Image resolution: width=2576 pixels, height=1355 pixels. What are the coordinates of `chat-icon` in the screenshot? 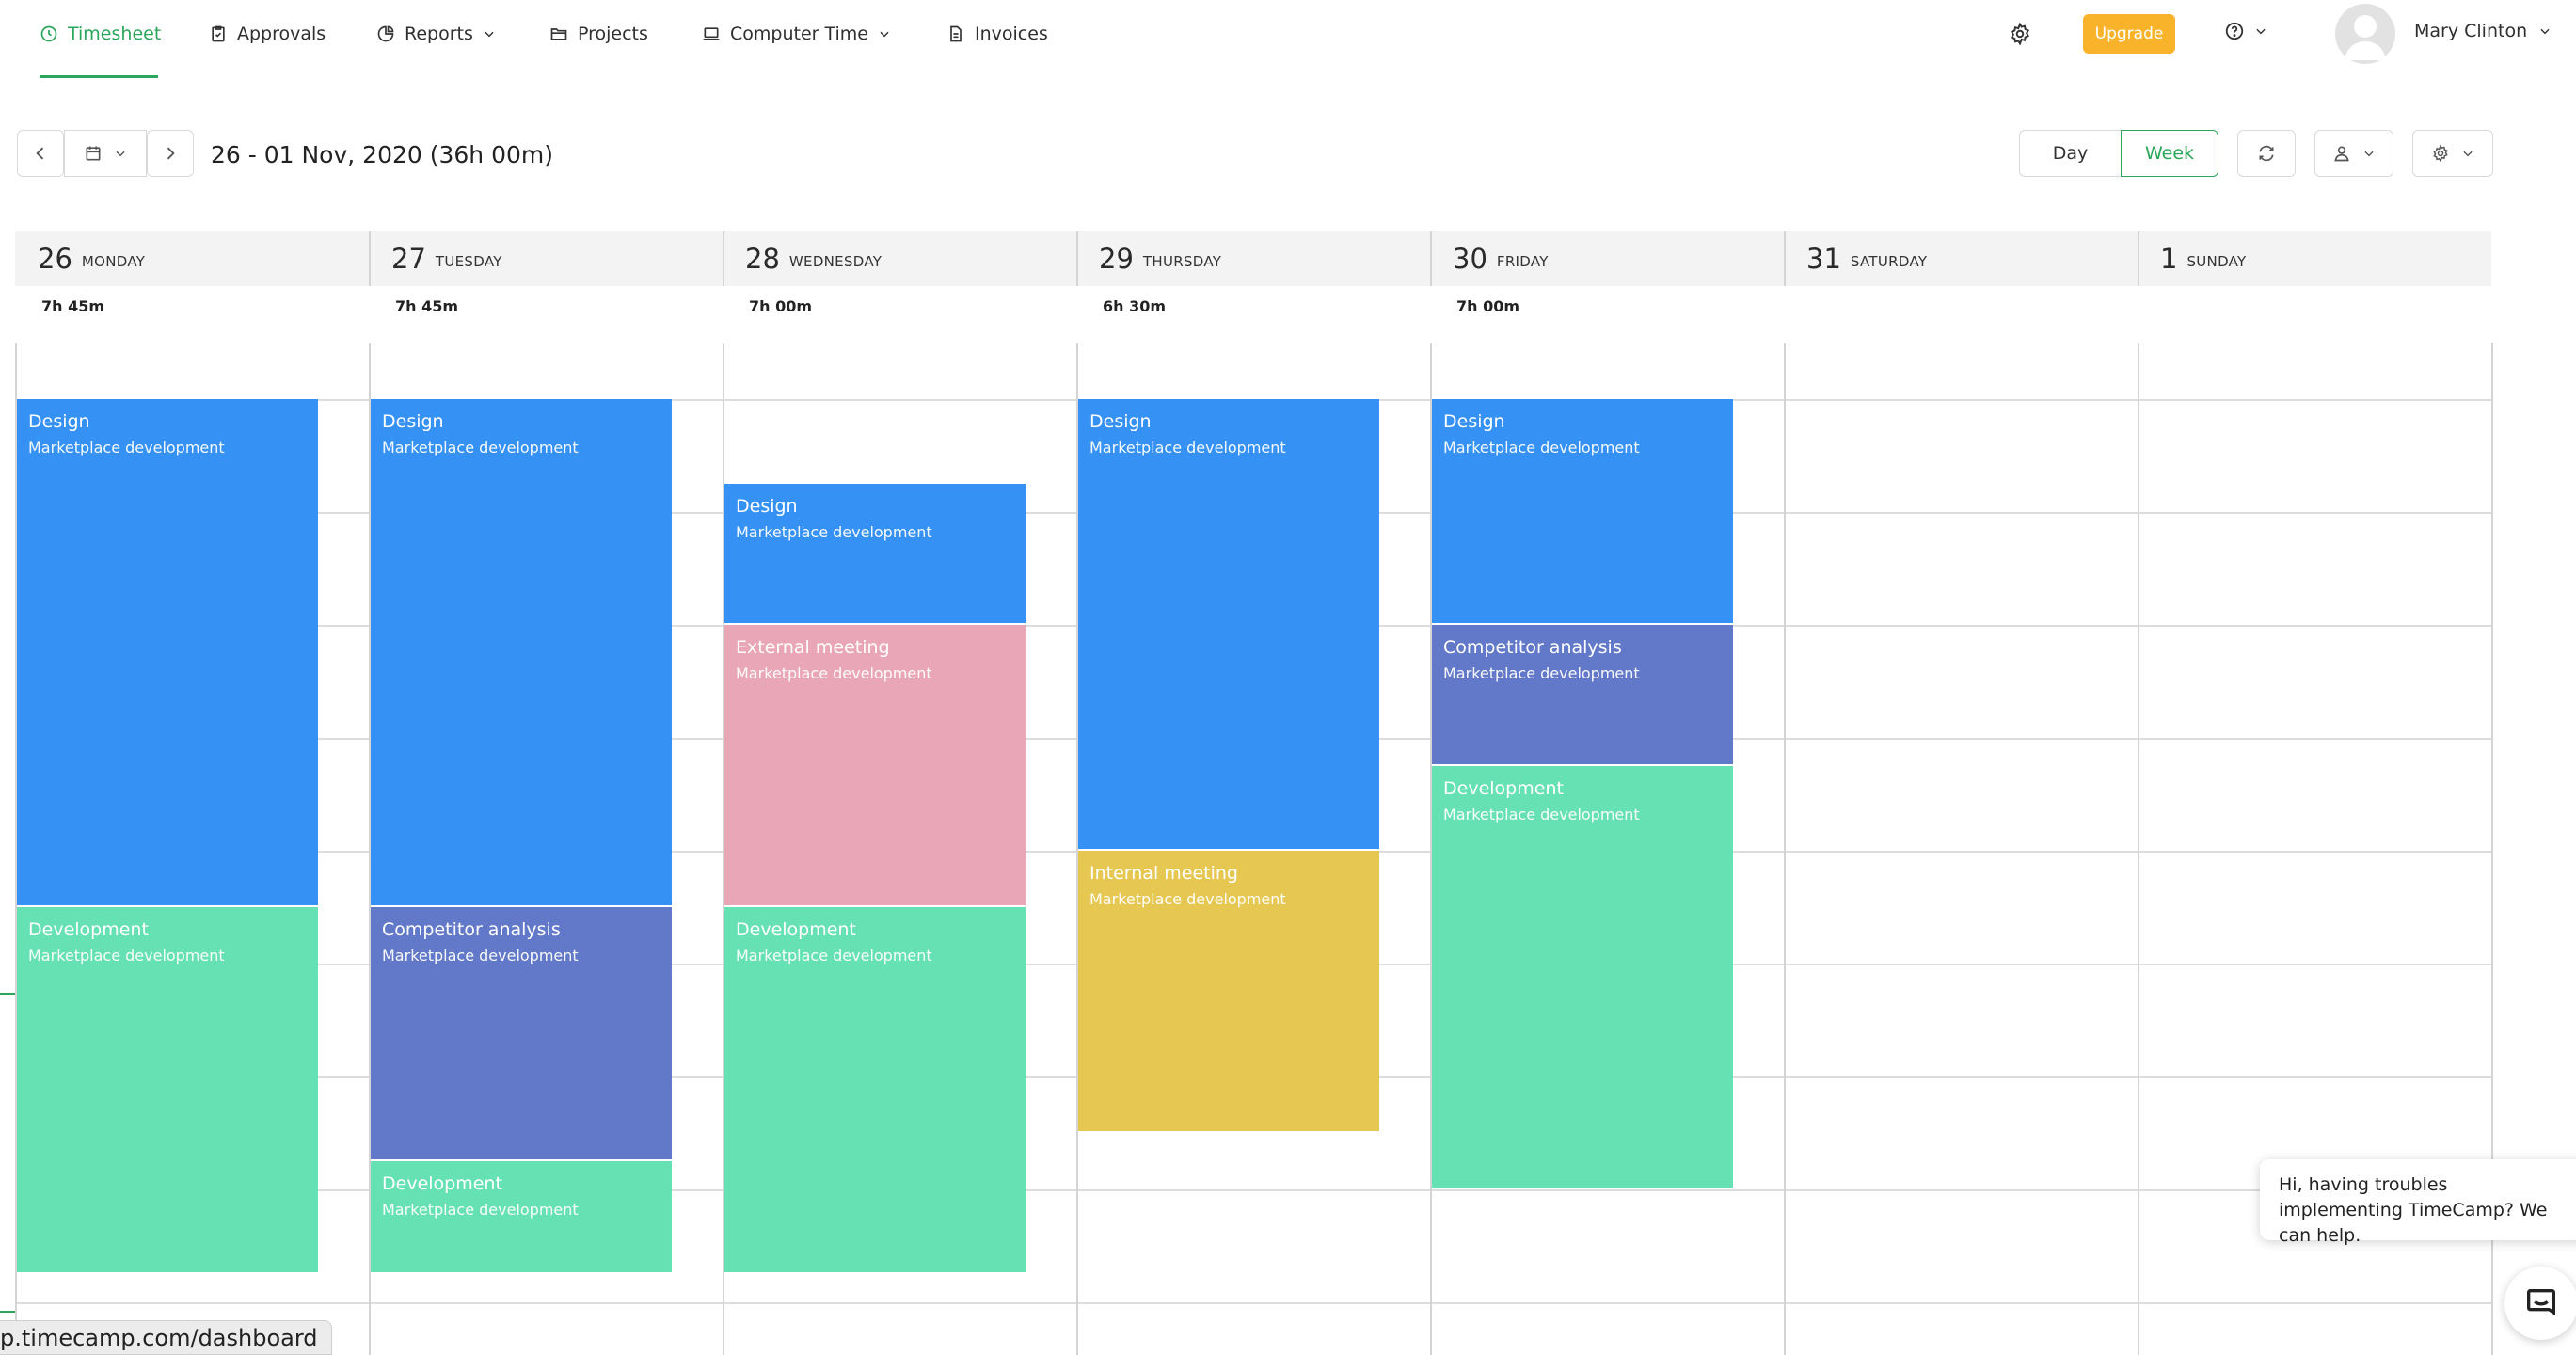 It's located at (2541, 1302).